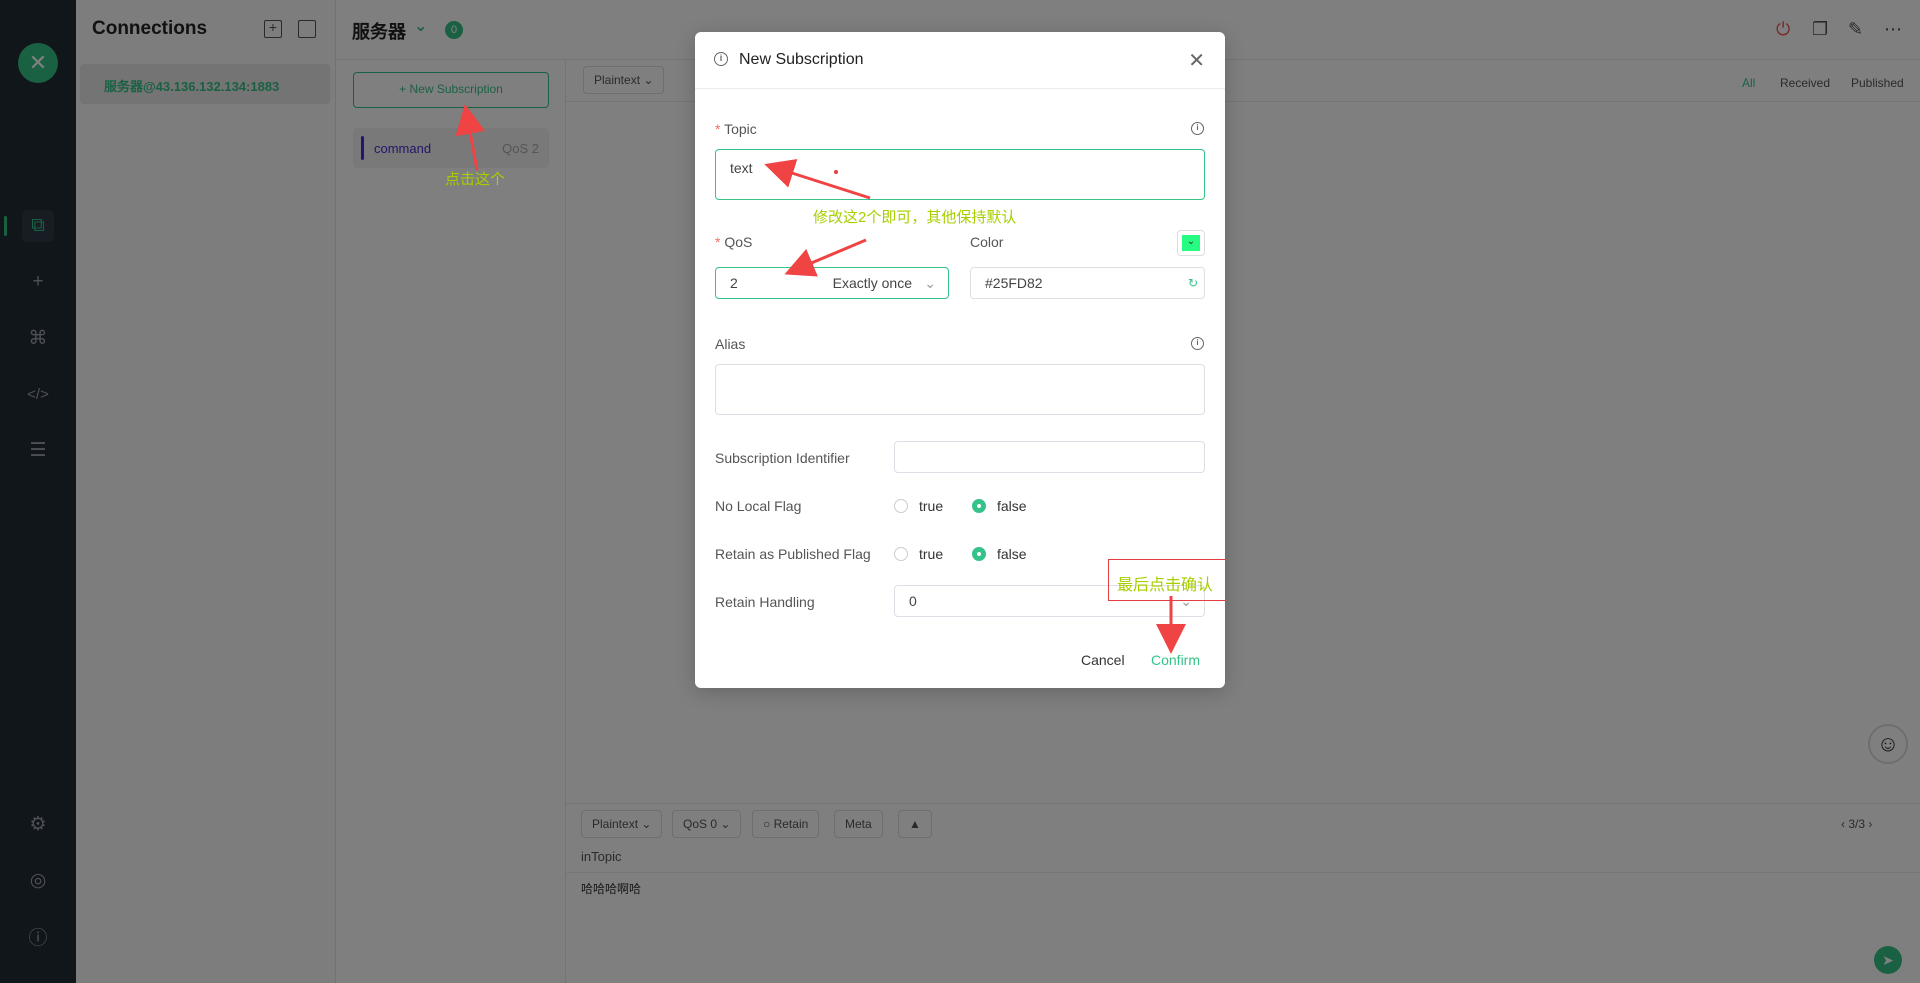 The image size is (1920, 983). Describe the element at coordinates (721, 59) in the screenshot. I see `info-icon: i` at that location.